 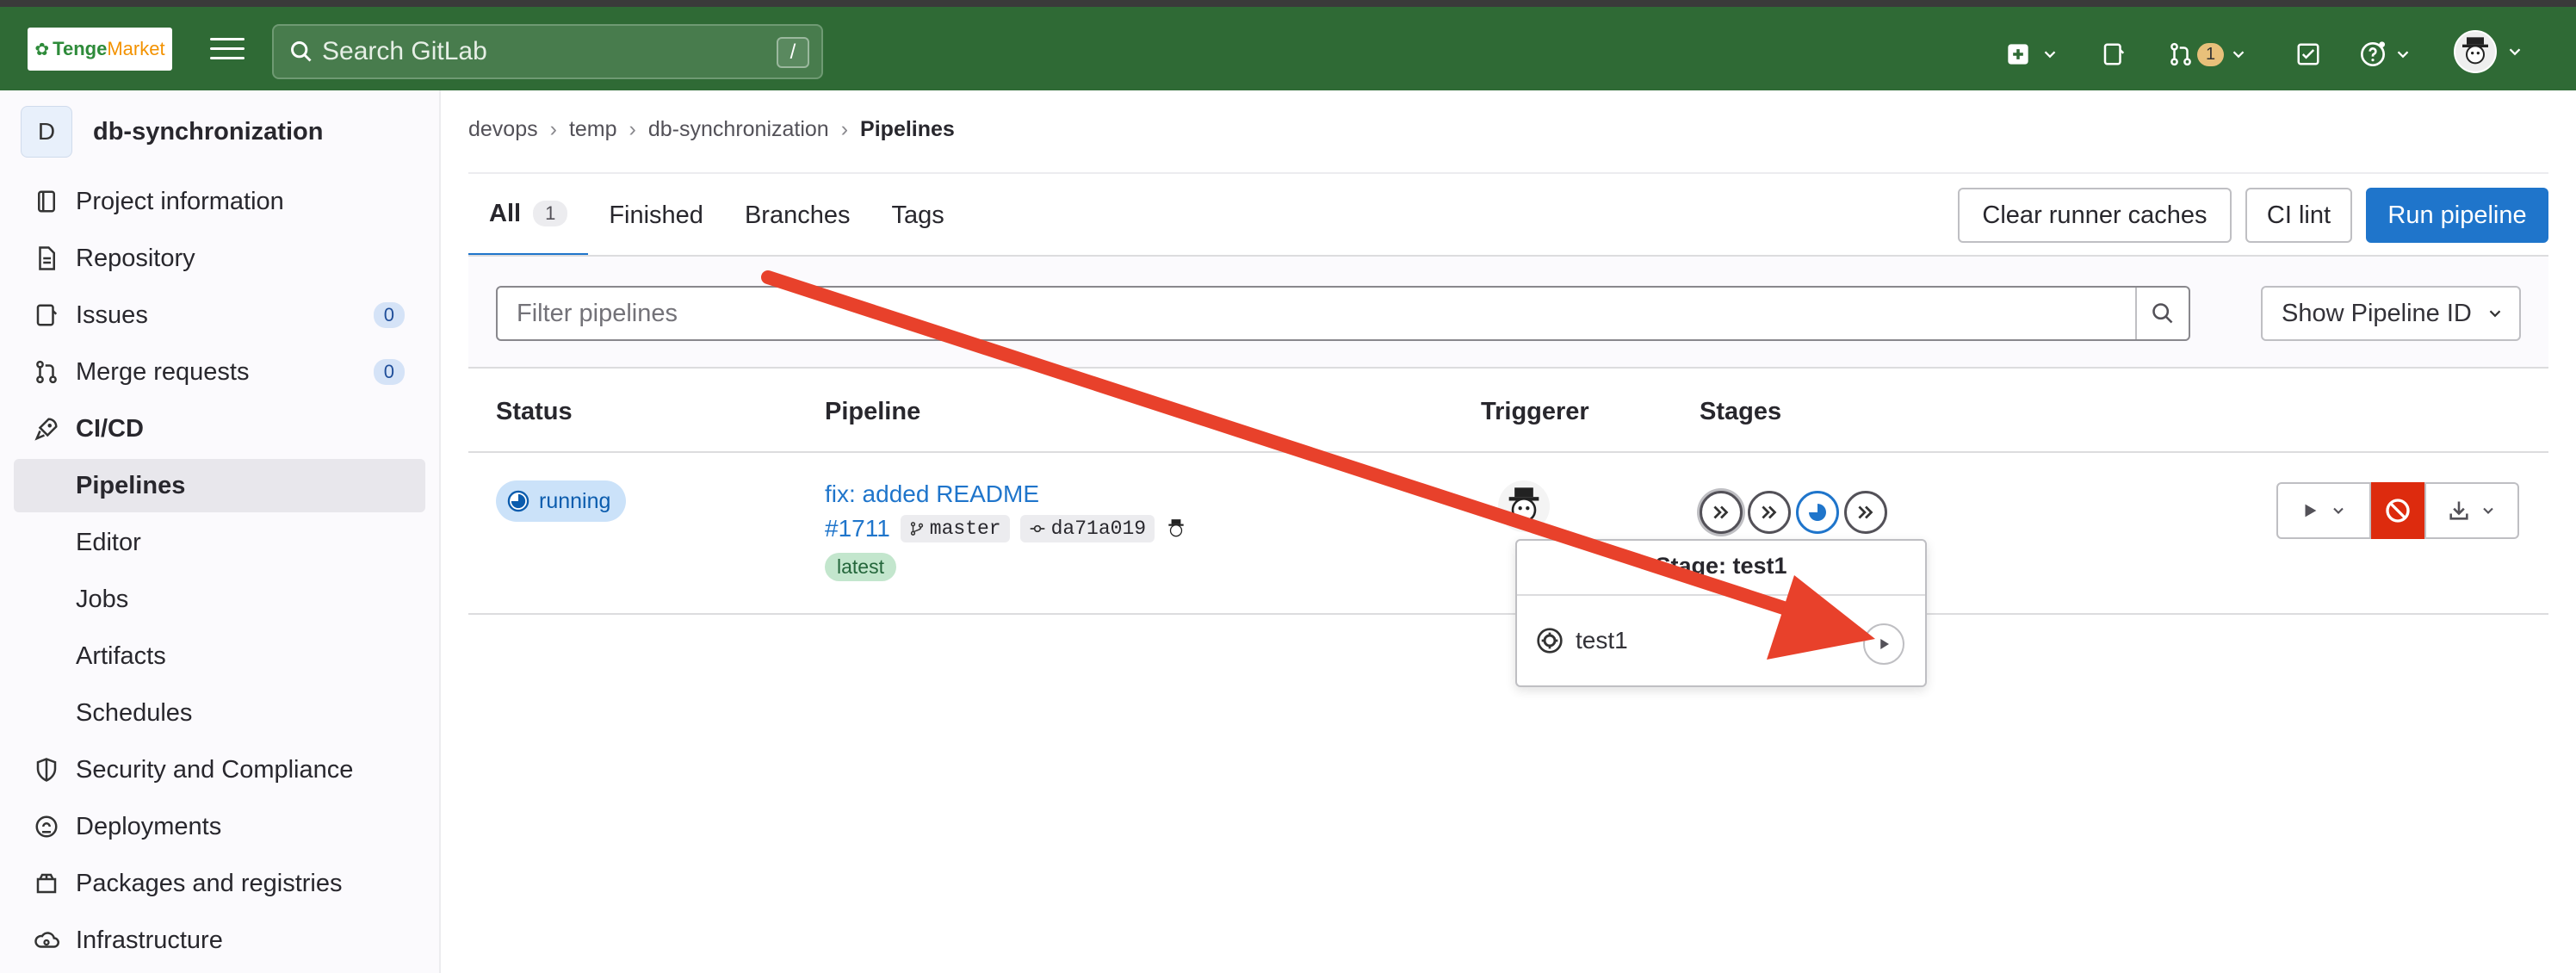 What do you see at coordinates (219, 599) in the screenshot?
I see `sidebar-item-jobs: Jobs` at bounding box center [219, 599].